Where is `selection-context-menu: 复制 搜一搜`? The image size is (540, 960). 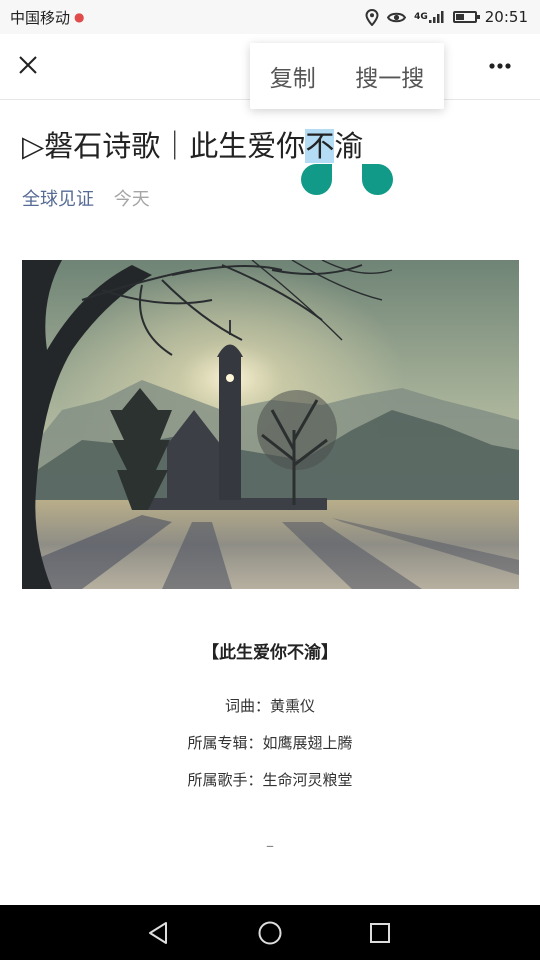 selection-context-menu: 复制 搜一搜 is located at coordinates (347, 76).